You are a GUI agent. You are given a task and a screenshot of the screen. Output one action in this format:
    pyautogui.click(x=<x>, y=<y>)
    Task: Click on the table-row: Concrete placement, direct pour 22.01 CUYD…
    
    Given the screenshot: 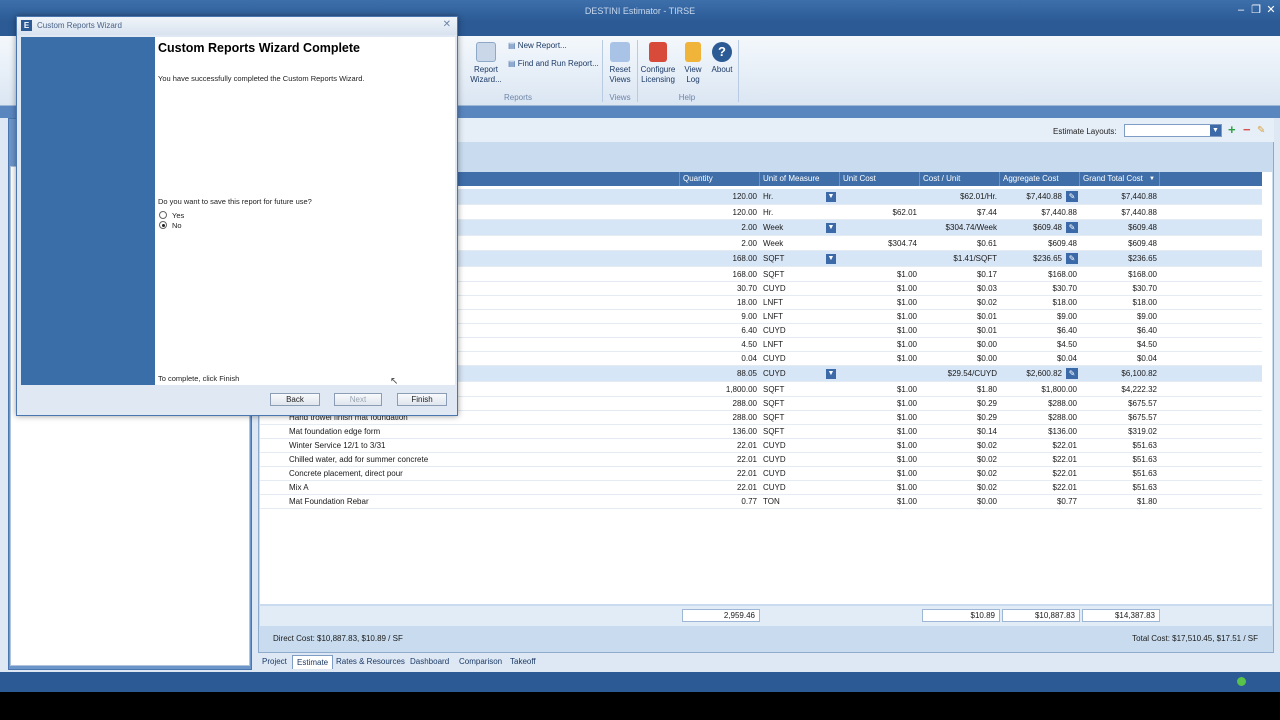 What is the action you would take?
    pyautogui.click(x=761, y=474)
    